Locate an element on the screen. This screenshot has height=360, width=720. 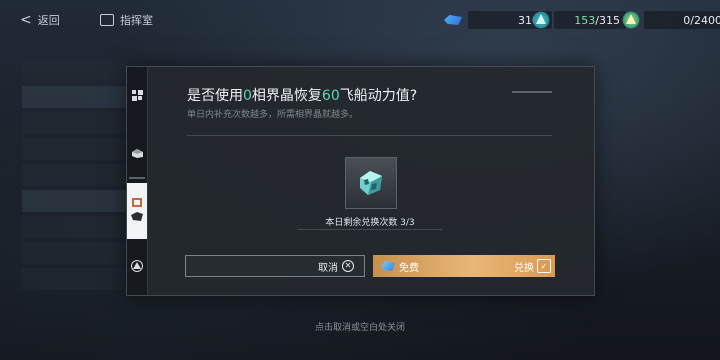
tab-overview is located at coordinates (137, 97).